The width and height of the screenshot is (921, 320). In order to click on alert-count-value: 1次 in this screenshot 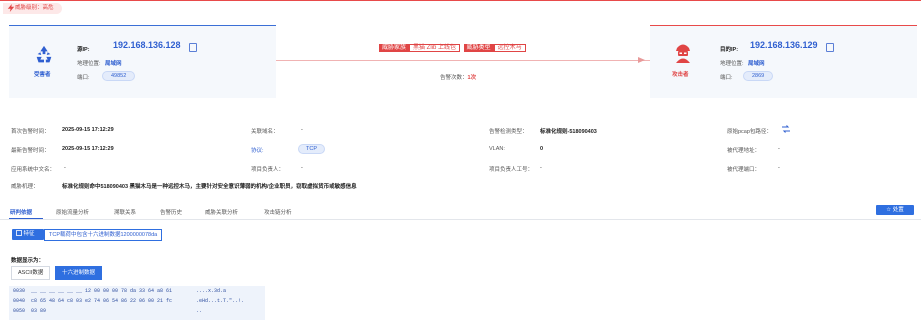, I will do `click(472, 78)`.